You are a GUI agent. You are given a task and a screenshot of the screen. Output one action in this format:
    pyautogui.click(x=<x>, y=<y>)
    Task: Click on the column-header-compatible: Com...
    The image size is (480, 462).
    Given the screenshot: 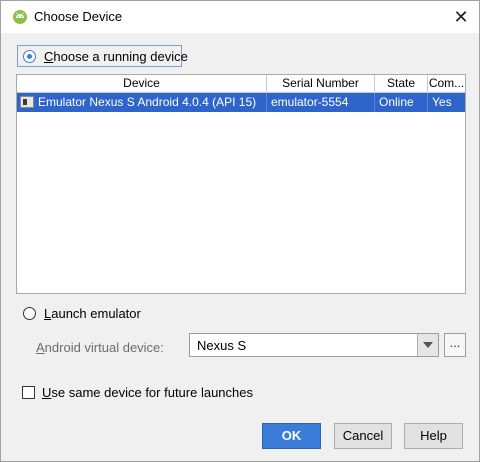 What is the action you would take?
    pyautogui.click(x=446, y=83)
    